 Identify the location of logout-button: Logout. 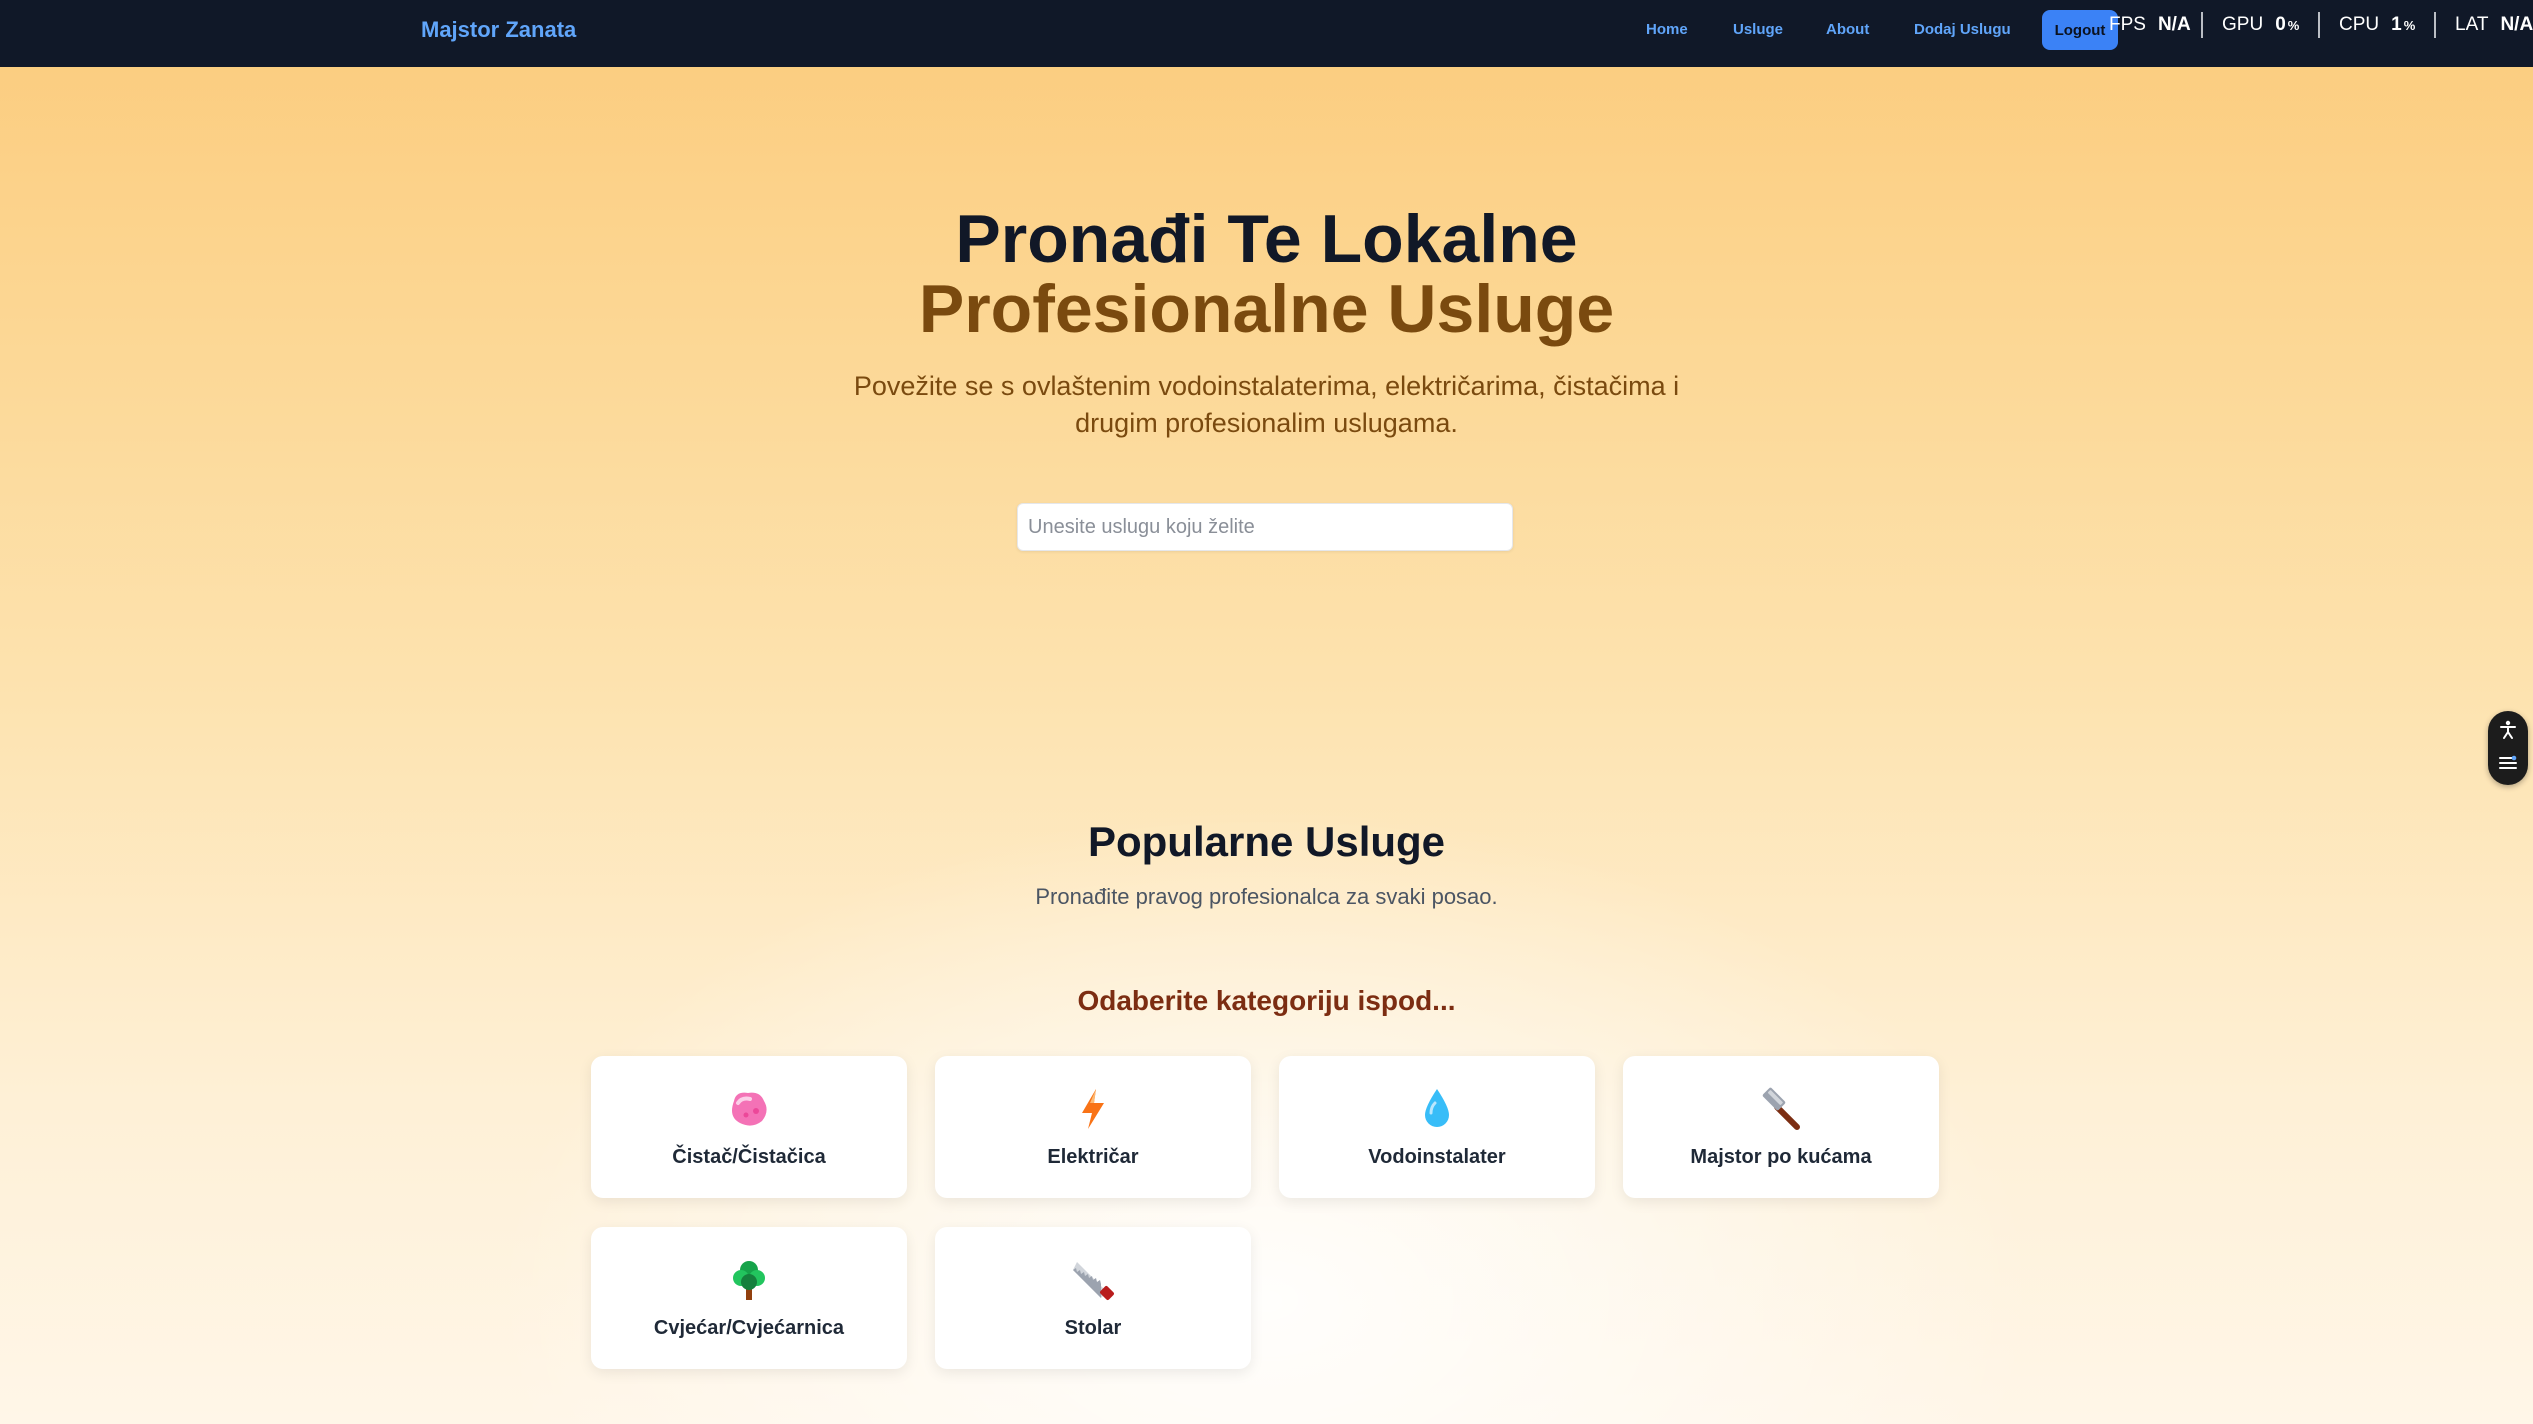
(2080, 30).